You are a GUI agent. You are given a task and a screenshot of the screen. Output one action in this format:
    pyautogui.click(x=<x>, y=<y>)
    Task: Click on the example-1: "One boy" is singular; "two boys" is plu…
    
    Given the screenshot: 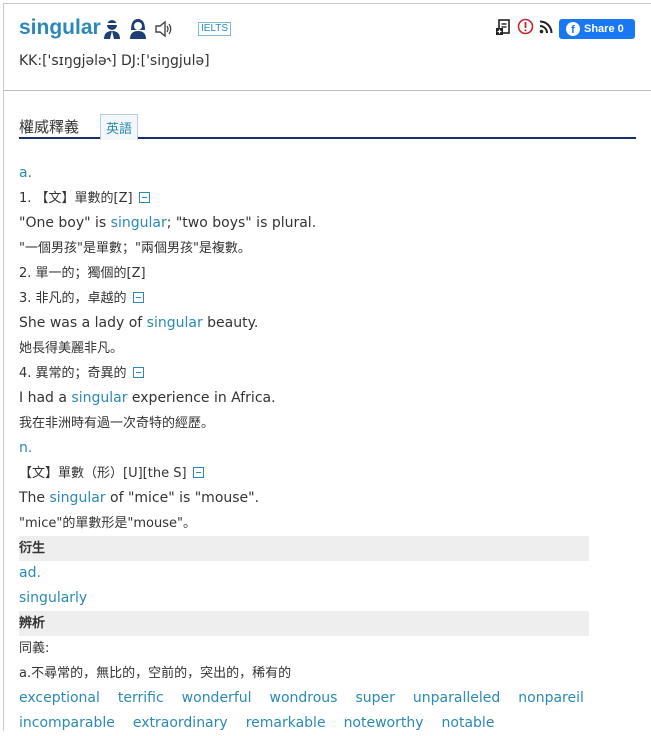 What is the action you would take?
    pyautogui.click(x=304, y=223)
    